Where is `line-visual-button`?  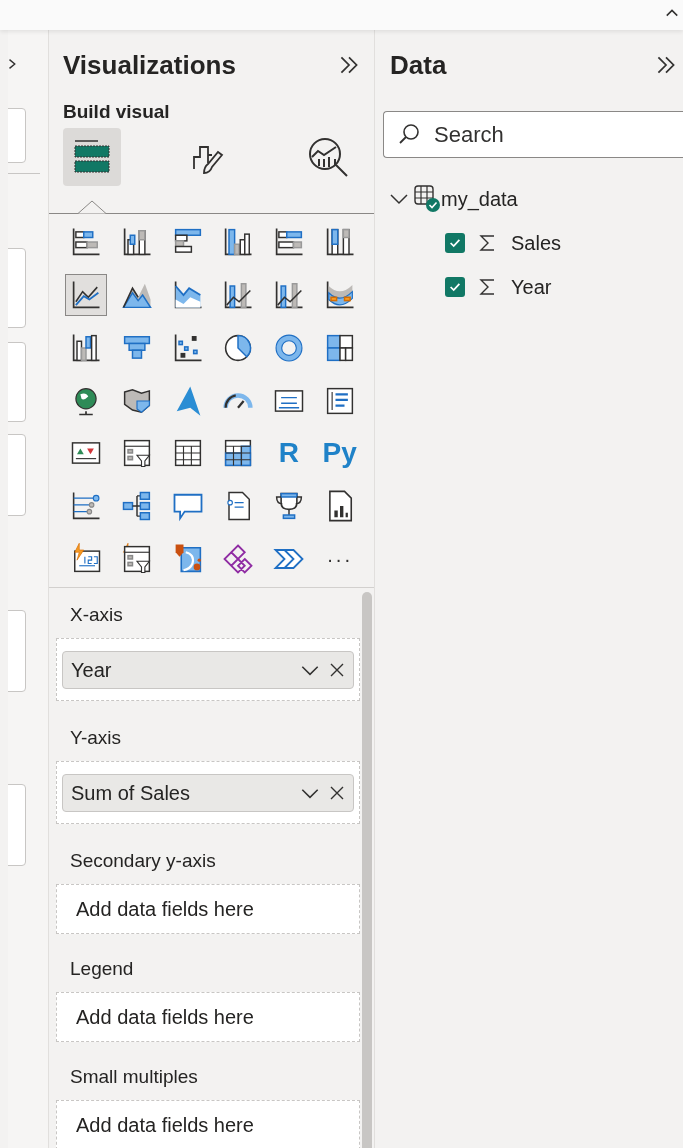 line-visual-button is located at coordinates (86, 294).